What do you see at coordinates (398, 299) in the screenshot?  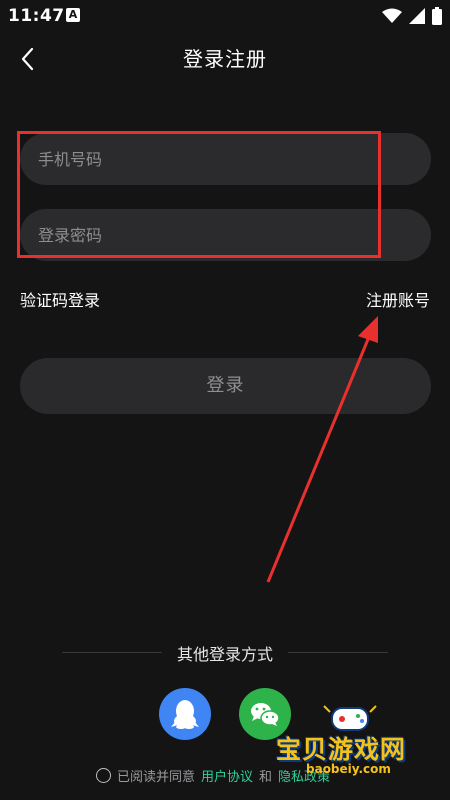 I see `register-link: 注册账号` at bounding box center [398, 299].